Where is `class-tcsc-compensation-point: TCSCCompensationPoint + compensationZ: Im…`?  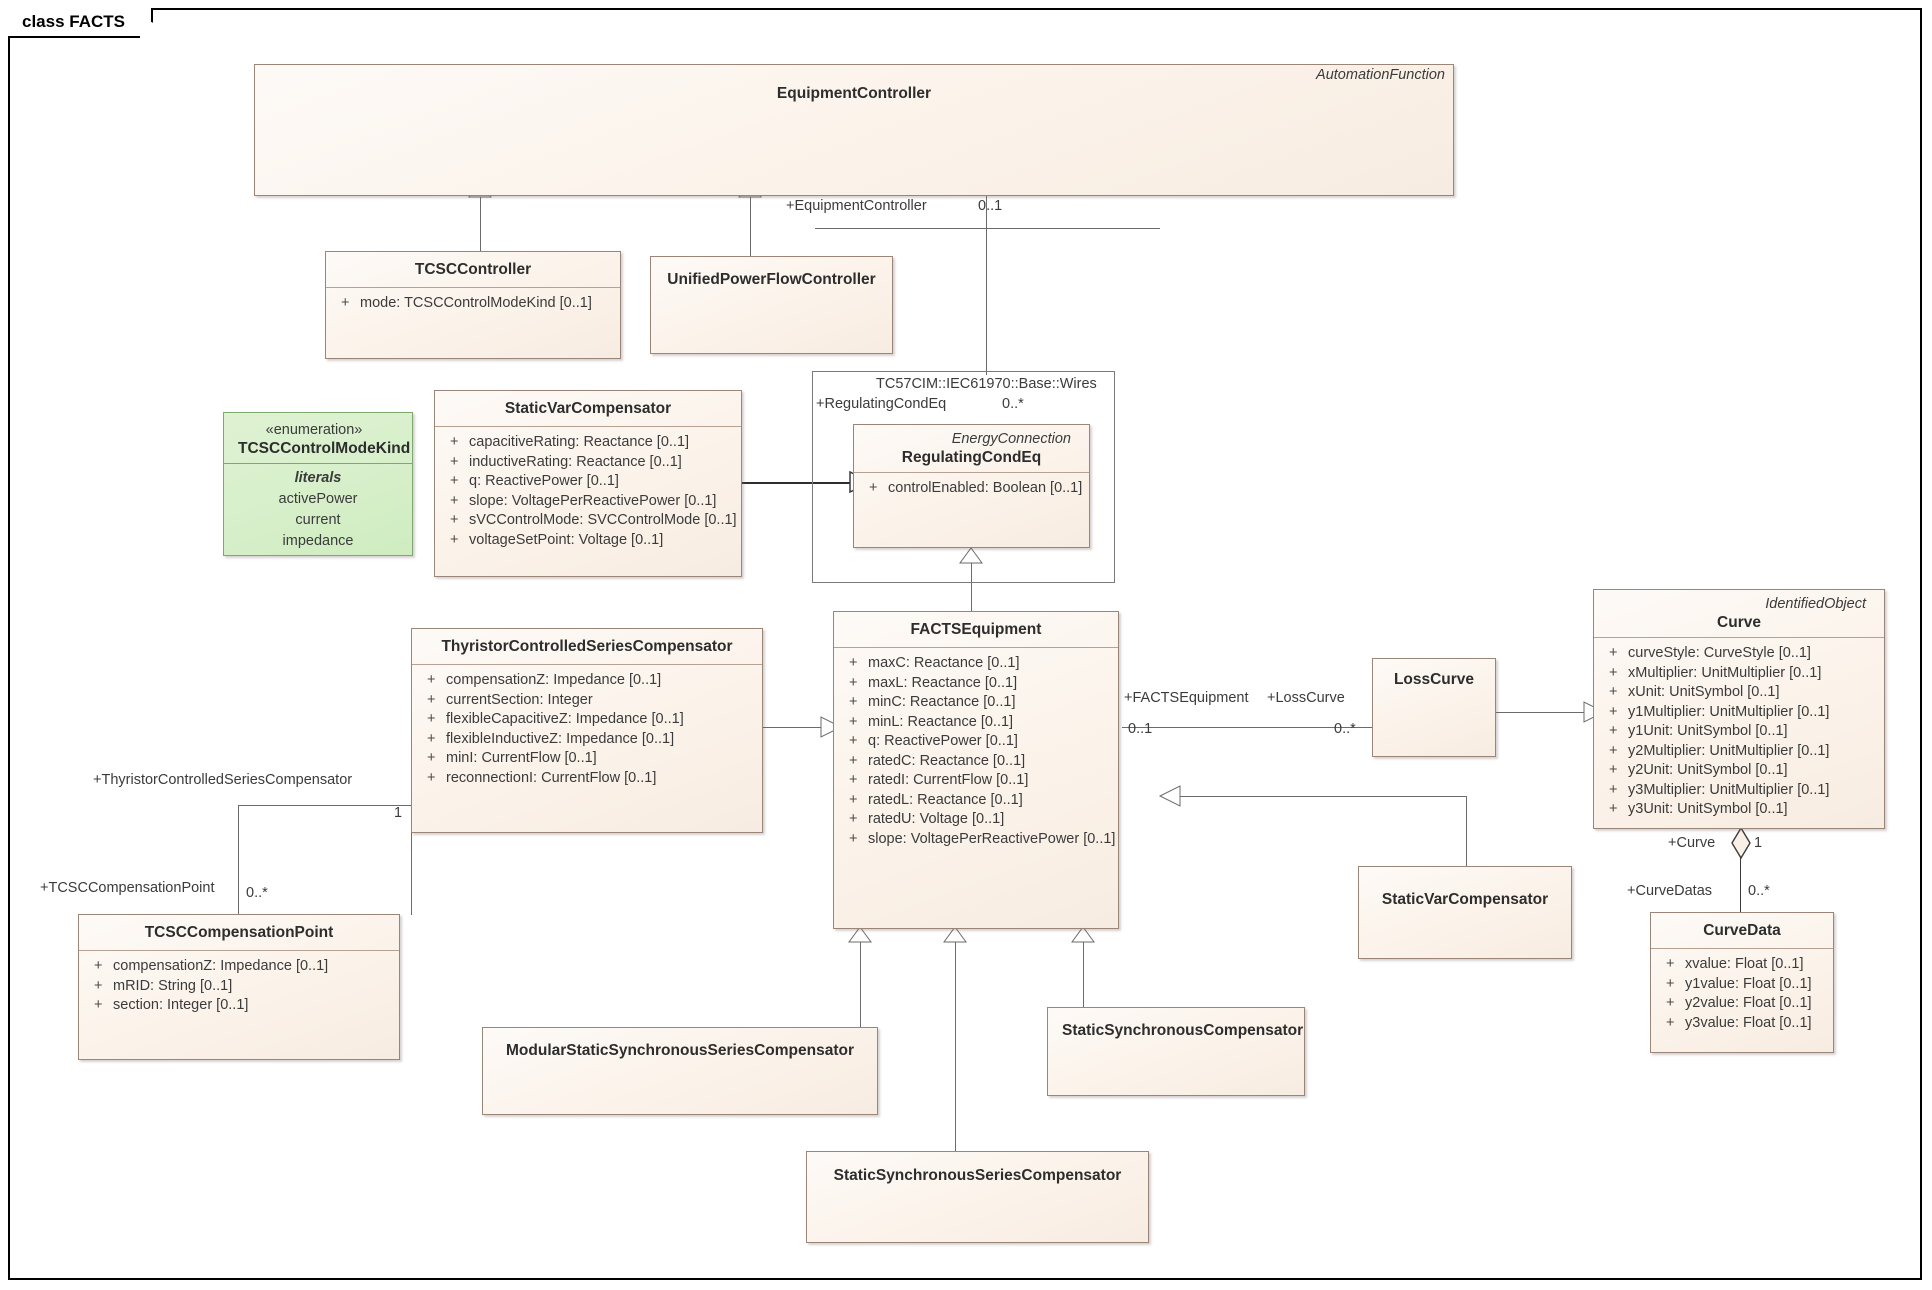 class-tcsc-compensation-point: TCSCCompensationPoint + compensationZ: Im… is located at coordinates (239, 987).